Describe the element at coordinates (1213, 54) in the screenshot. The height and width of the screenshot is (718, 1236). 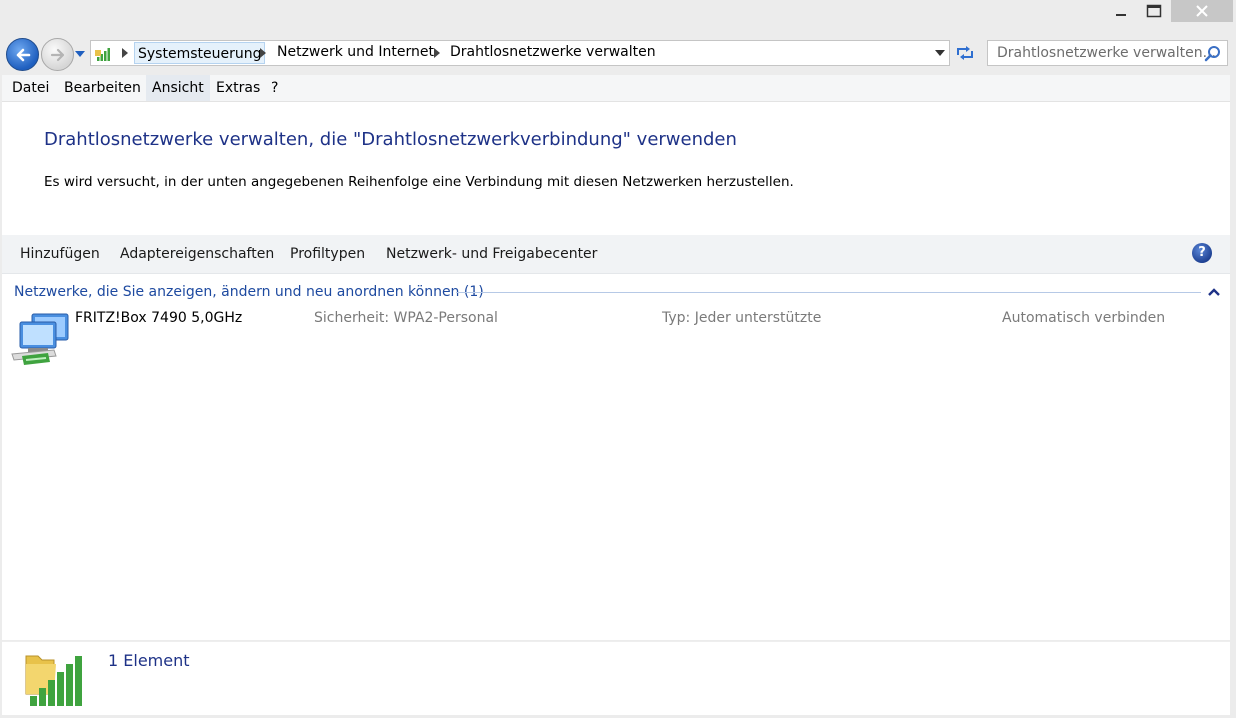
I see `search-icon` at that location.